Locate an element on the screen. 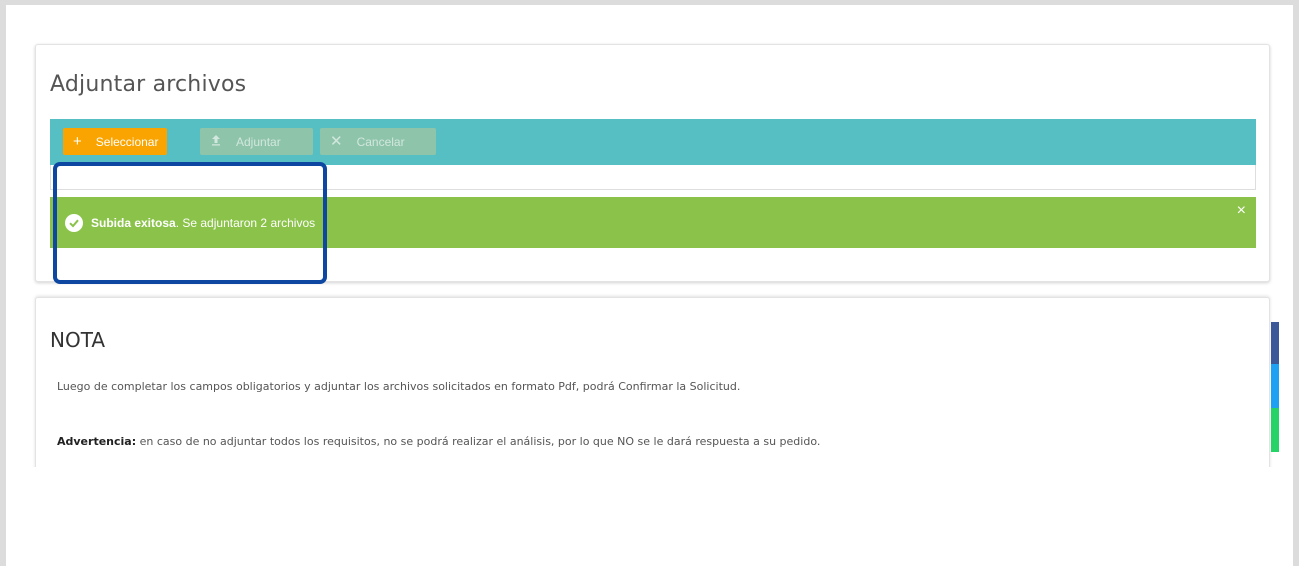 The height and width of the screenshot is (566, 1299). cancel-button-label: Cancelar is located at coordinates (380, 141).